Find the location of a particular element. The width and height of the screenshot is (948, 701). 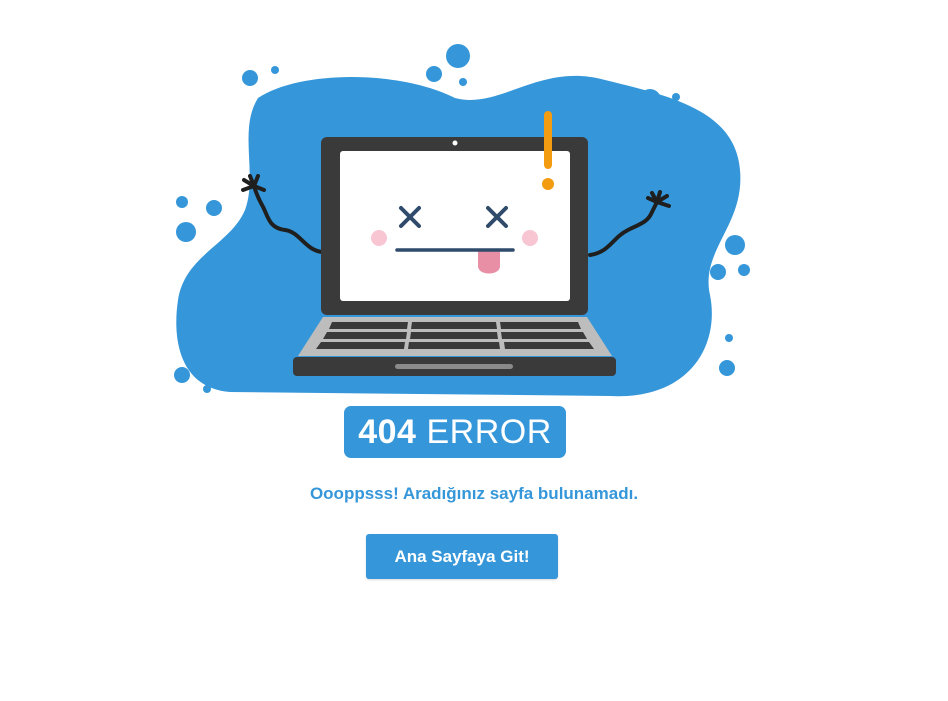

left-cheek is located at coordinates (379, 238).